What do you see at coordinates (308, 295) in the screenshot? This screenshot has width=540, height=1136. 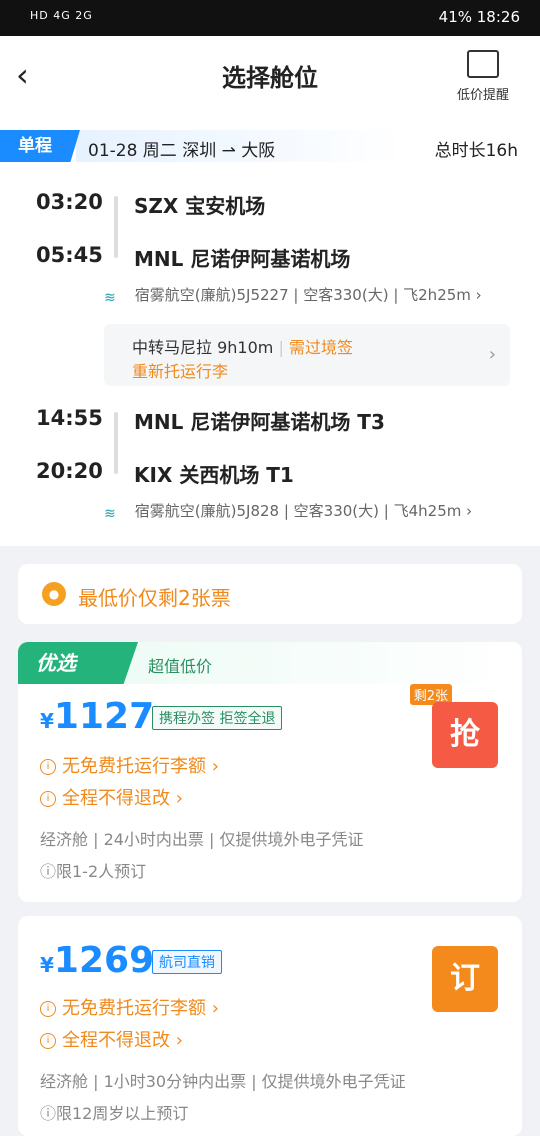 I see `seg1-info-text: 宿雾航空(廉航)5J5227 | 空客330(大) | 飞2h25m ›` at bounding box center [308, 295].